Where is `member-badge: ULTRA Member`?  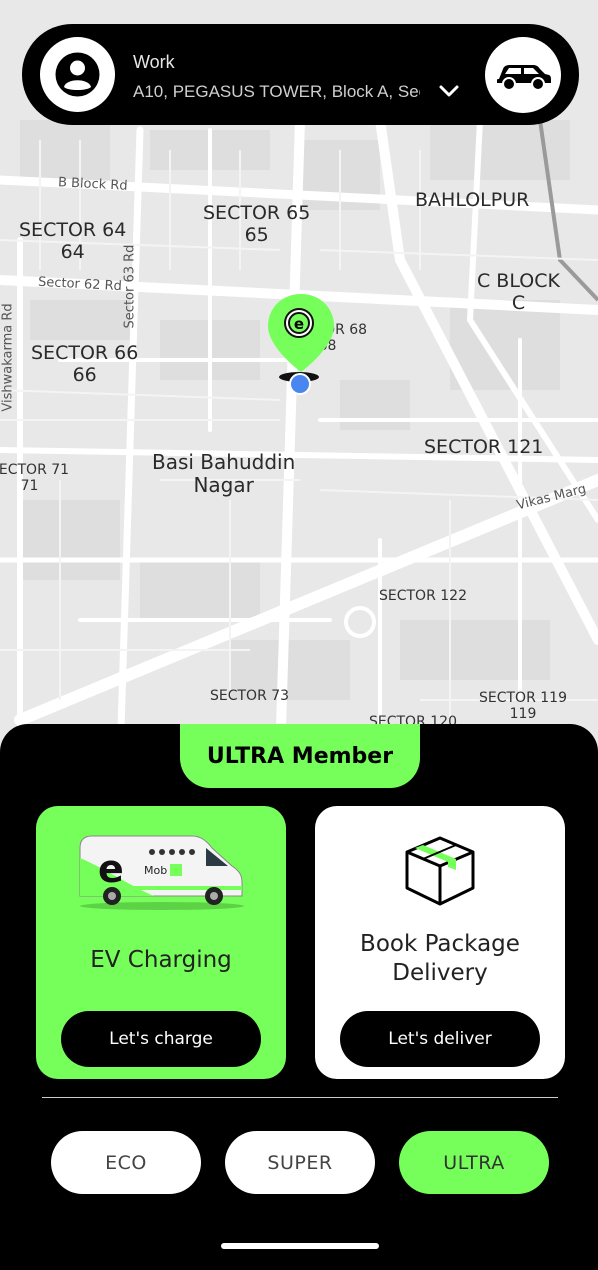
member-badge: ULTRA Member is located at coordinates (300, 756).